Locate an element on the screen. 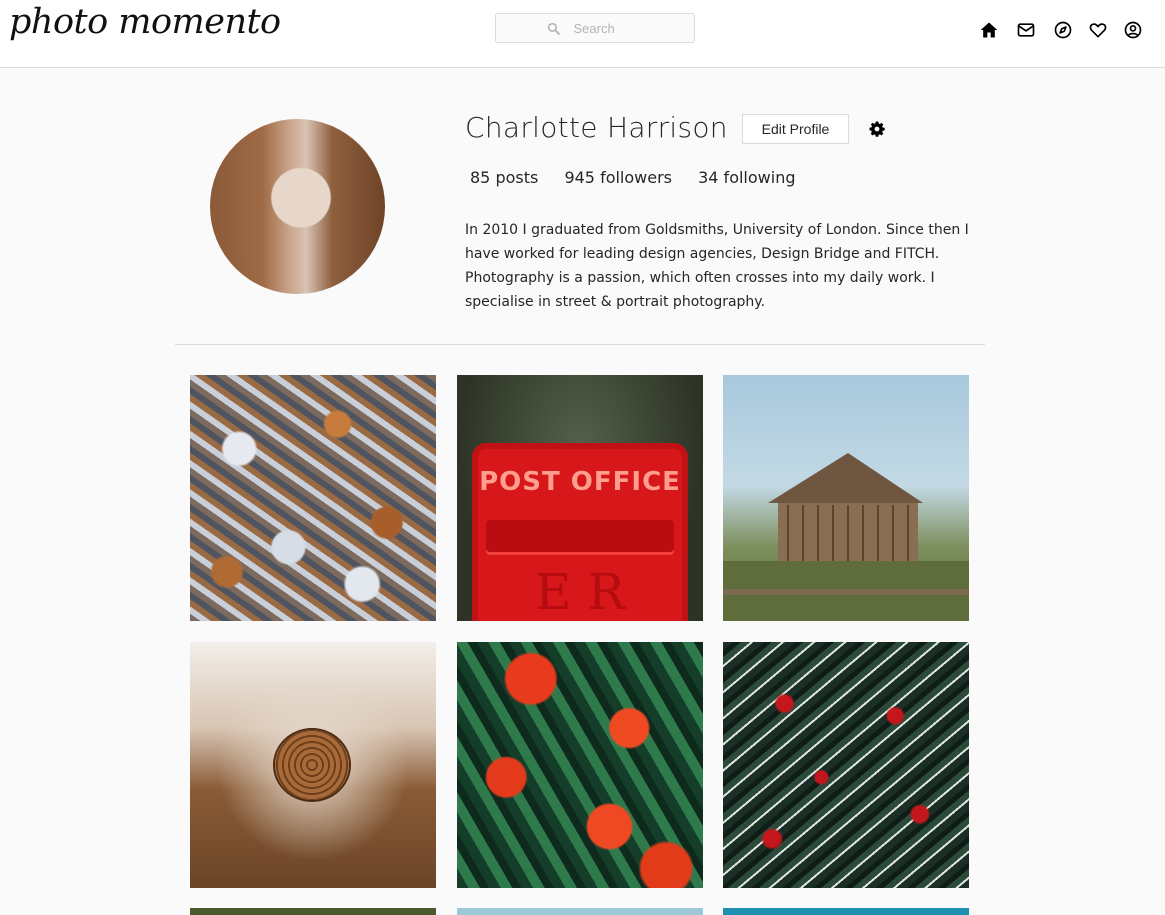 The image size is (1165, 915). search-box is located at coordinates (595, 28).